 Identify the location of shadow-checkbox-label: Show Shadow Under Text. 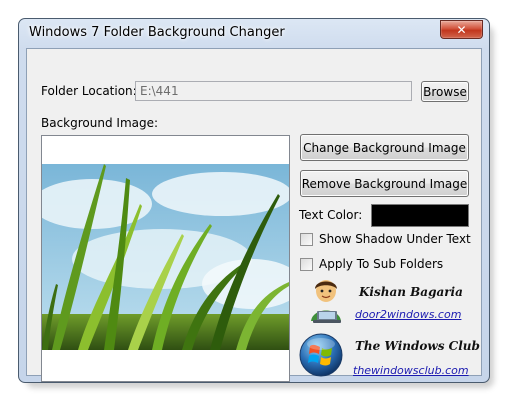
(395, 239).